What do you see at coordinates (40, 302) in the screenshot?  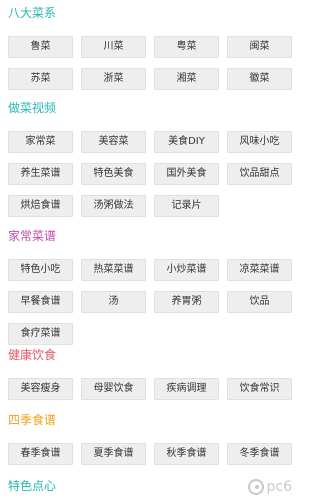 I see `tag-breakfast: 早餐食谱` at bounding box center [40, 302].